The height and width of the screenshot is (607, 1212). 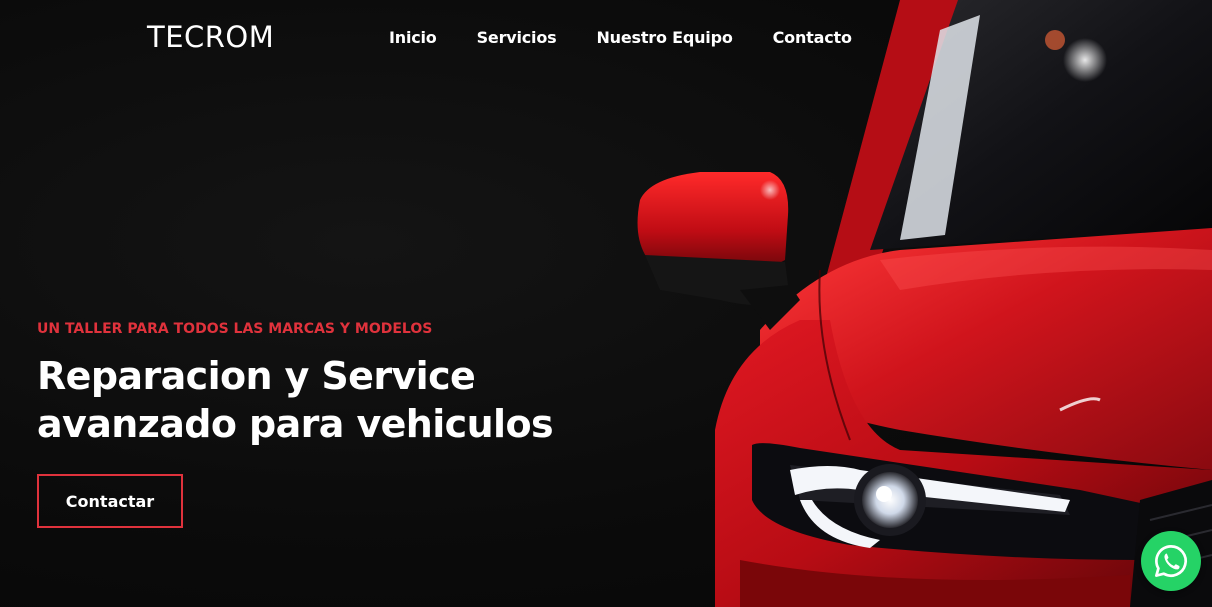 I want to click on whatsapp-icon, so click(x=1171, y=561).